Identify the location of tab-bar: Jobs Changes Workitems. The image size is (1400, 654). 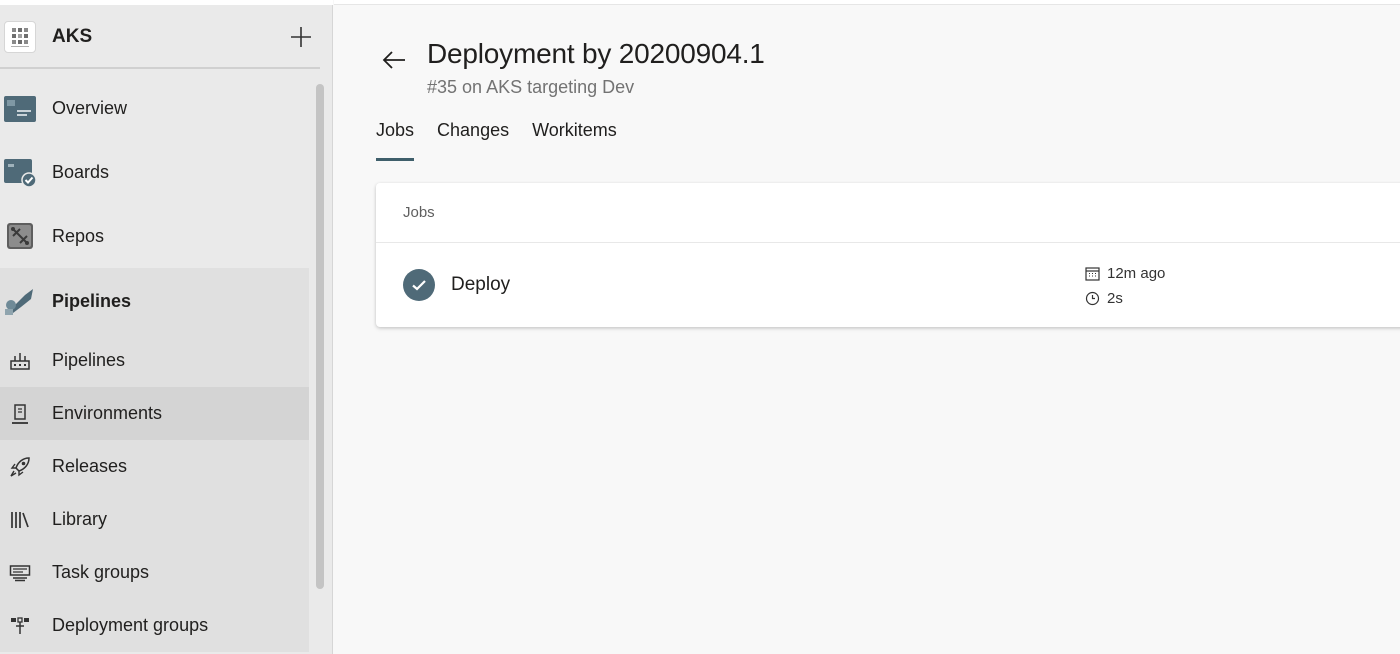
(508, 140).